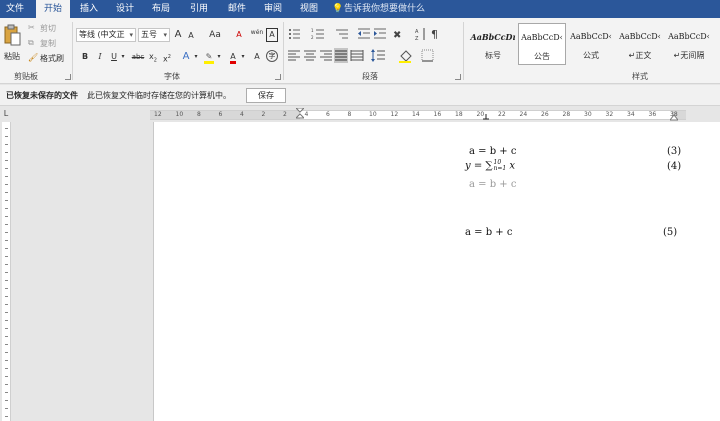 This screenshot has width=720, height=421. I want to click on paragraph-launcher-icon, so click(458, 77).